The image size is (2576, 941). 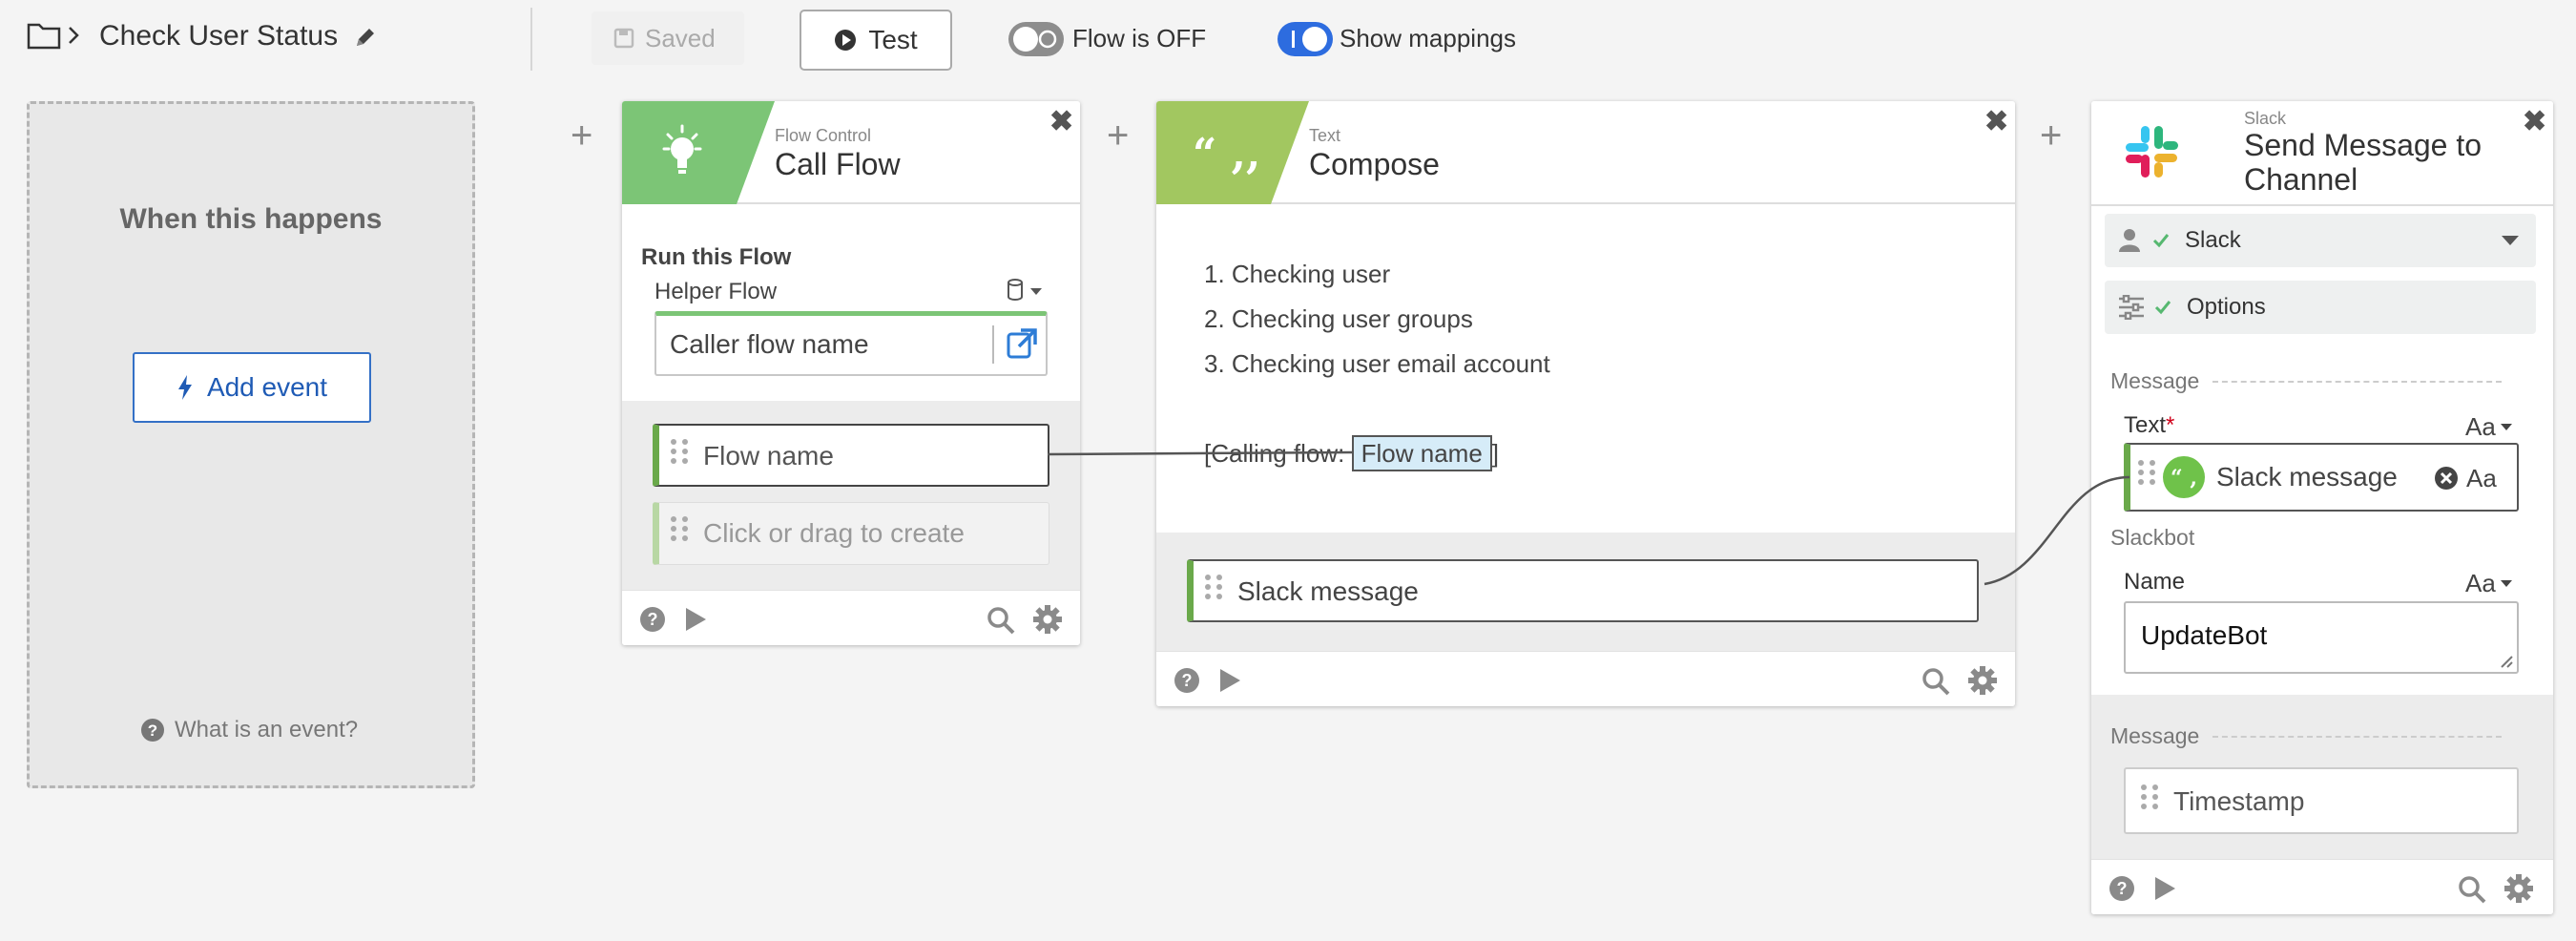 I want to click on save-icon, so click(x=624, y=38).